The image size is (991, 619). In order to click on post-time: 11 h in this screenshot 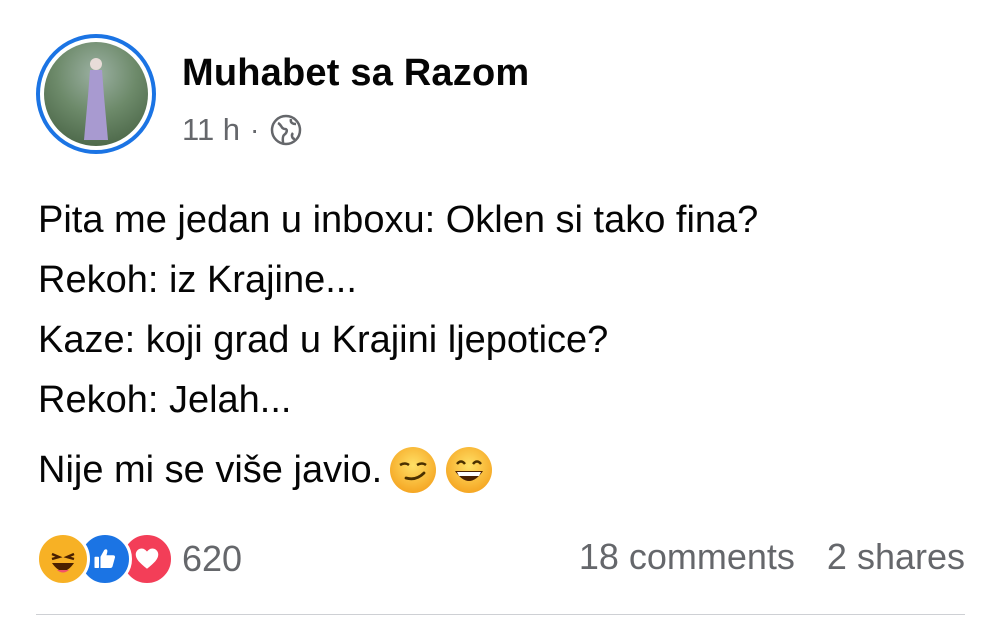, I will do `click(211, 130)`.